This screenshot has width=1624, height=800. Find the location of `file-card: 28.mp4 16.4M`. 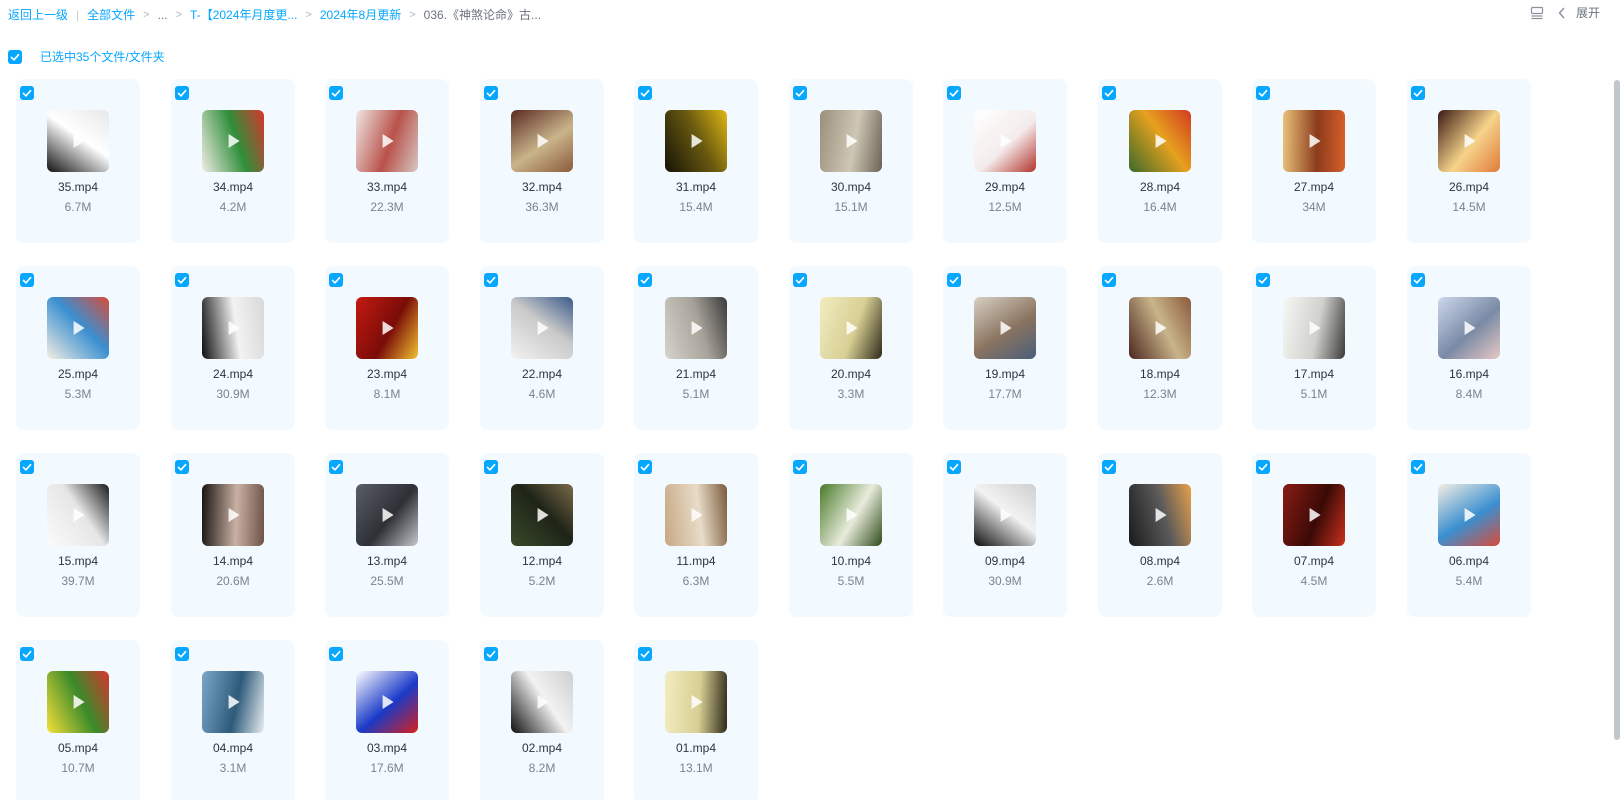

file-card: 28.mp4 16.4M is located at coordinates (1160, 161).